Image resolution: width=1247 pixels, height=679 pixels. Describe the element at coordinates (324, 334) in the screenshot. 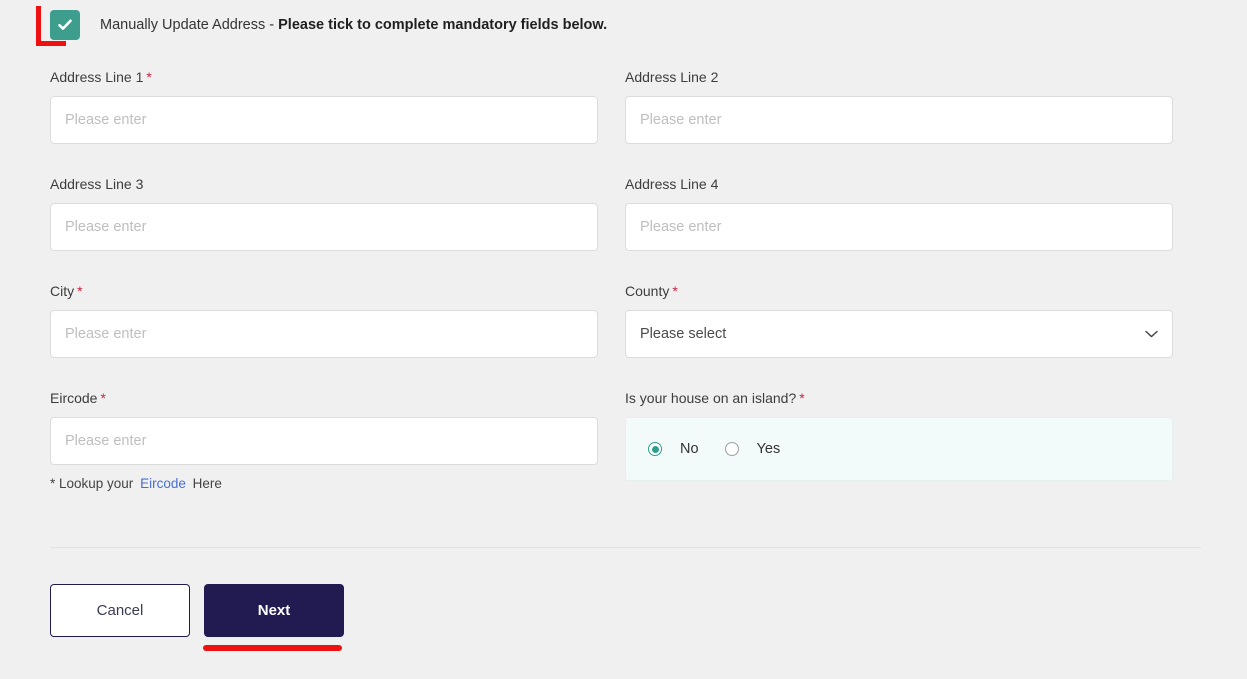

I see `input-city: Please enter` at that location.